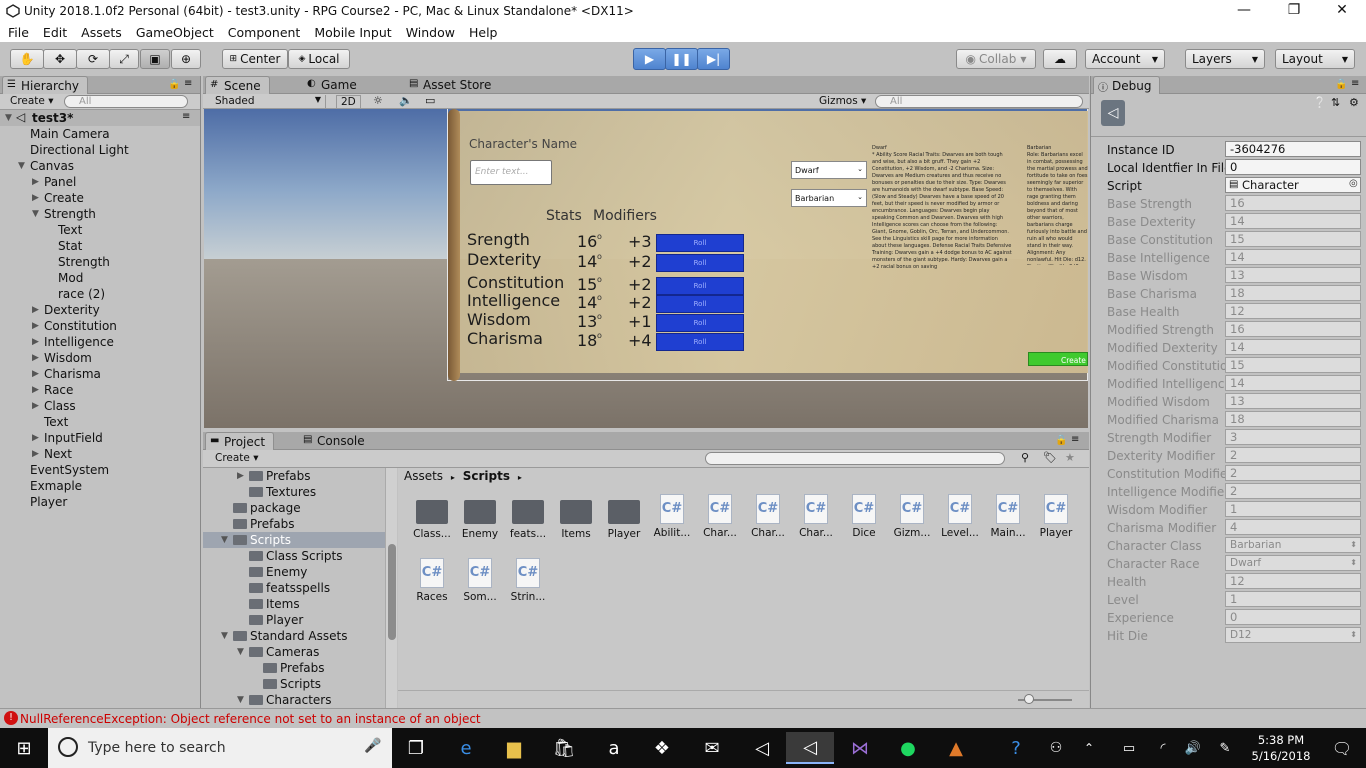  I want to click on field-input: -3604276, so click(1293, 149).